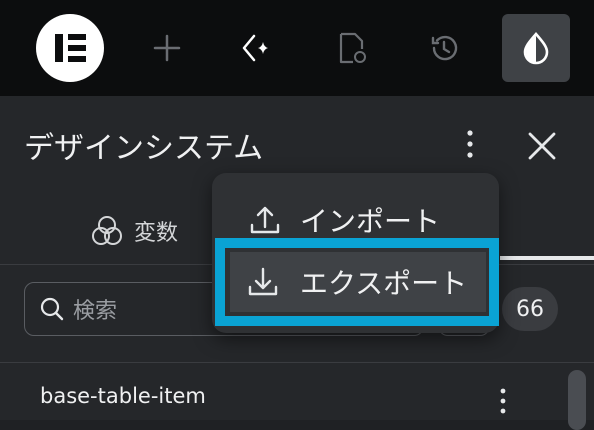 This screenshot has height=430, width=594. I want to click on elementor-logo-icon, so click(70, 48).